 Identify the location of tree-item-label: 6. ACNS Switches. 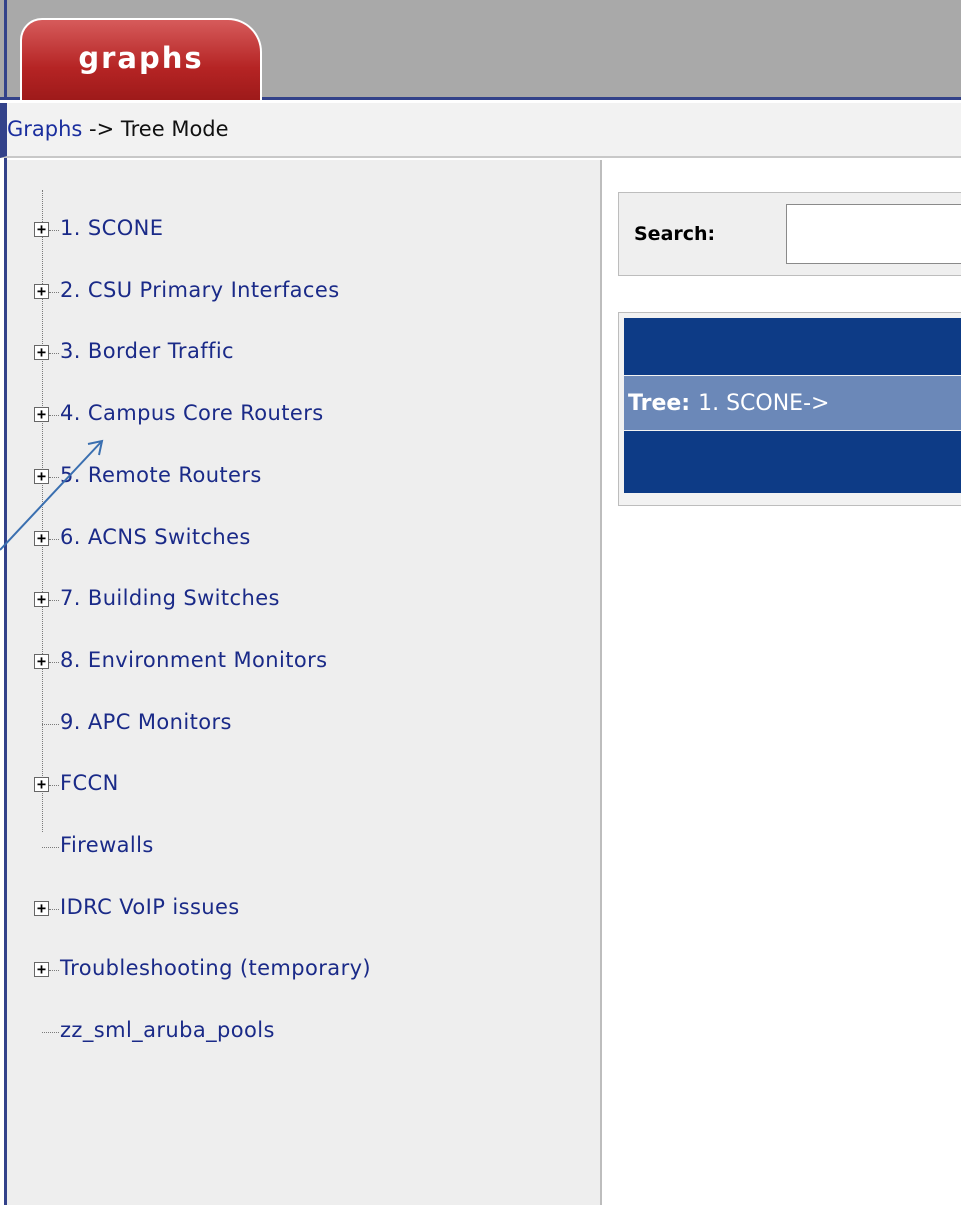
(155, 537).